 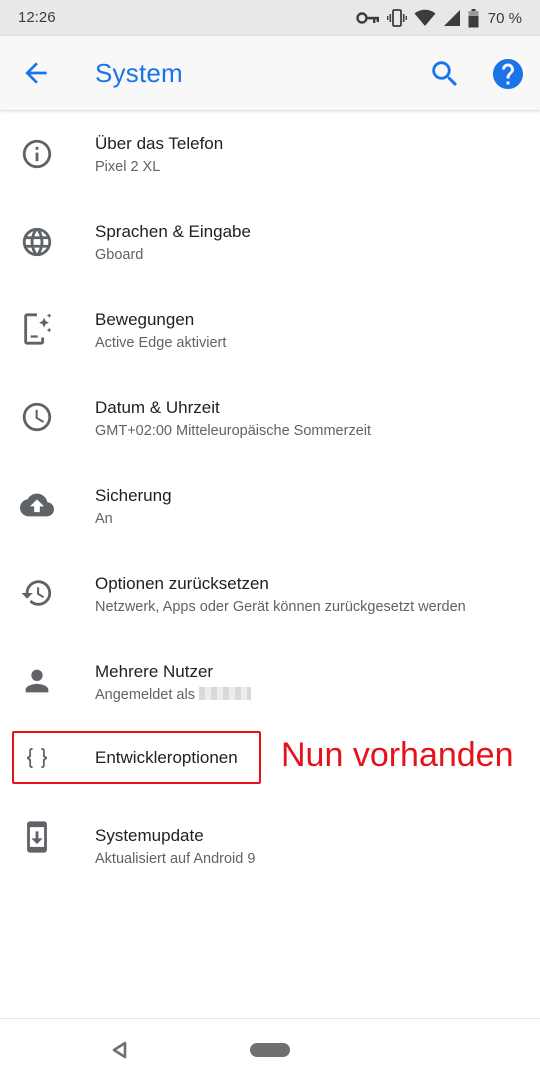 What do you see at coordinates (270, 682) in the screenshot?
I see `settings-item-multiple-users: Mehrere Nutzer Angemeldet als` at bounding box center [270, 682].